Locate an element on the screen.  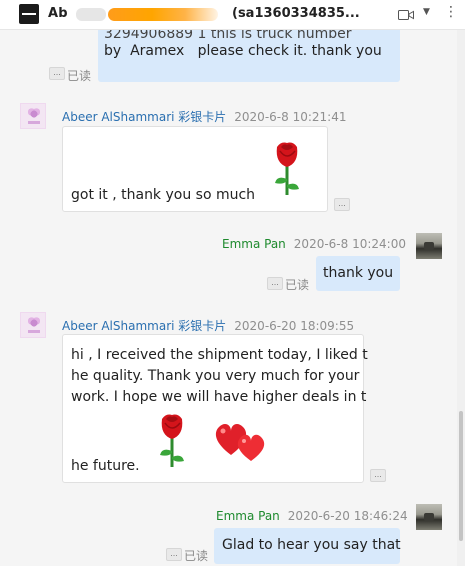
message-bubble-outgoing: thank you is located at coordinates (358, 273).